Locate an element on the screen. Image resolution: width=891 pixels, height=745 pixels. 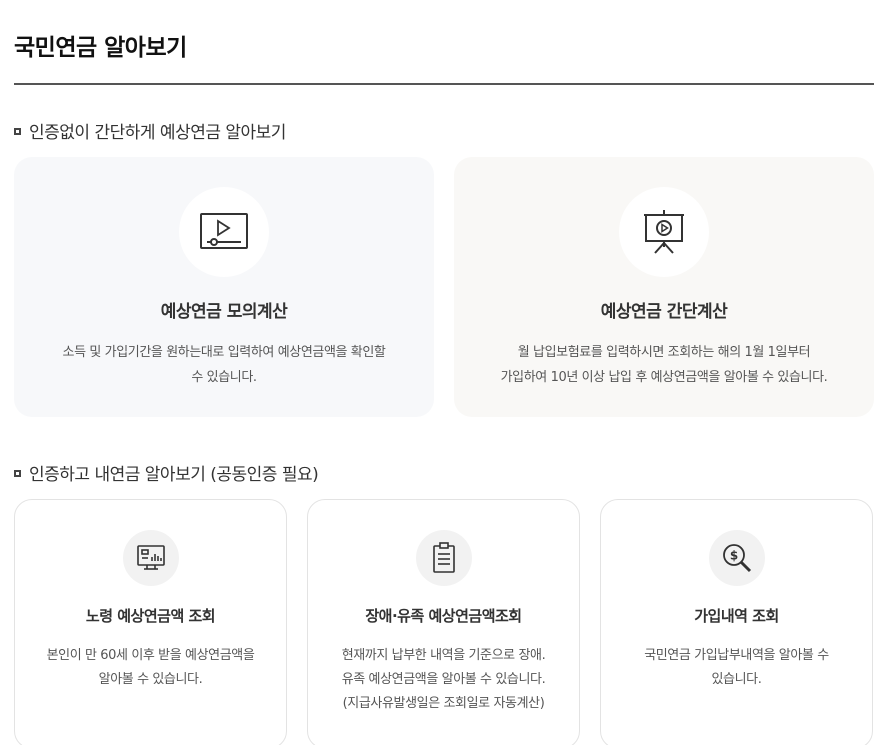
subscription-history-desc: 국민연금 가입납부내역을 알아볼 수 있습니다. is located at coordinates (736, 668).